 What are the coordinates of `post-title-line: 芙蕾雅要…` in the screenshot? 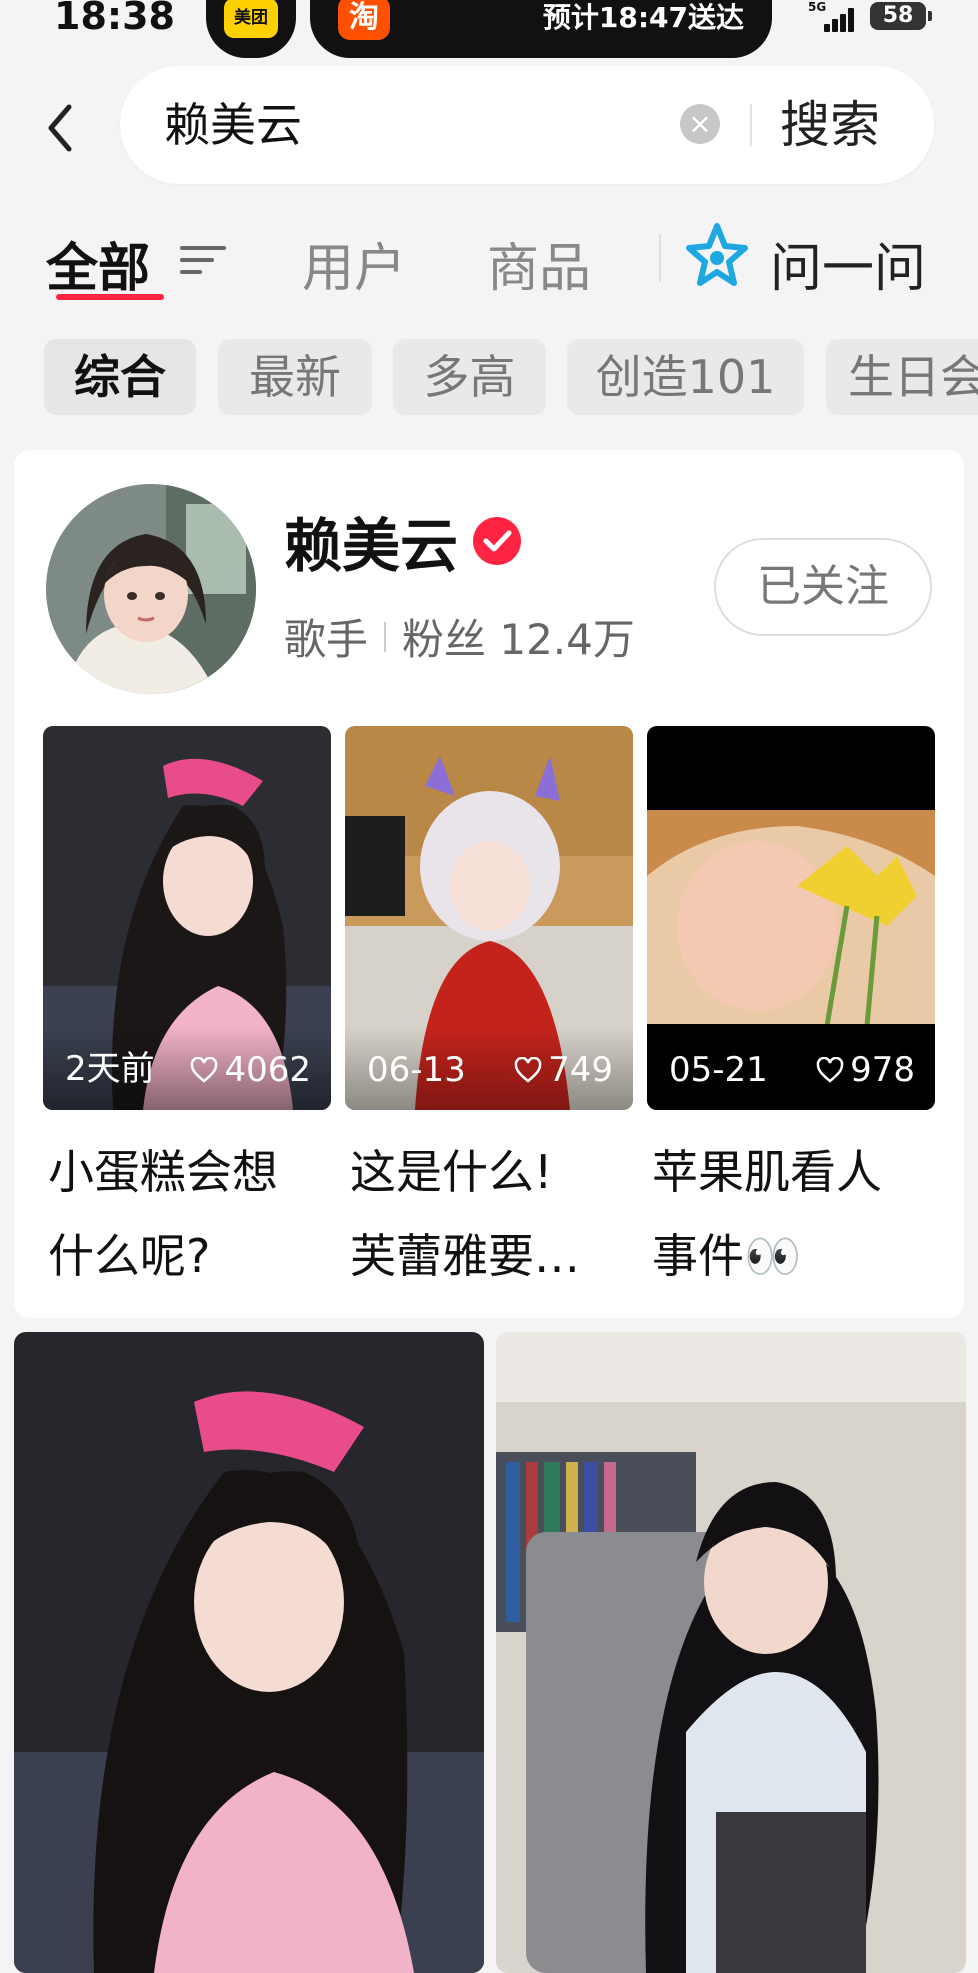 It's located at (465, 1256).